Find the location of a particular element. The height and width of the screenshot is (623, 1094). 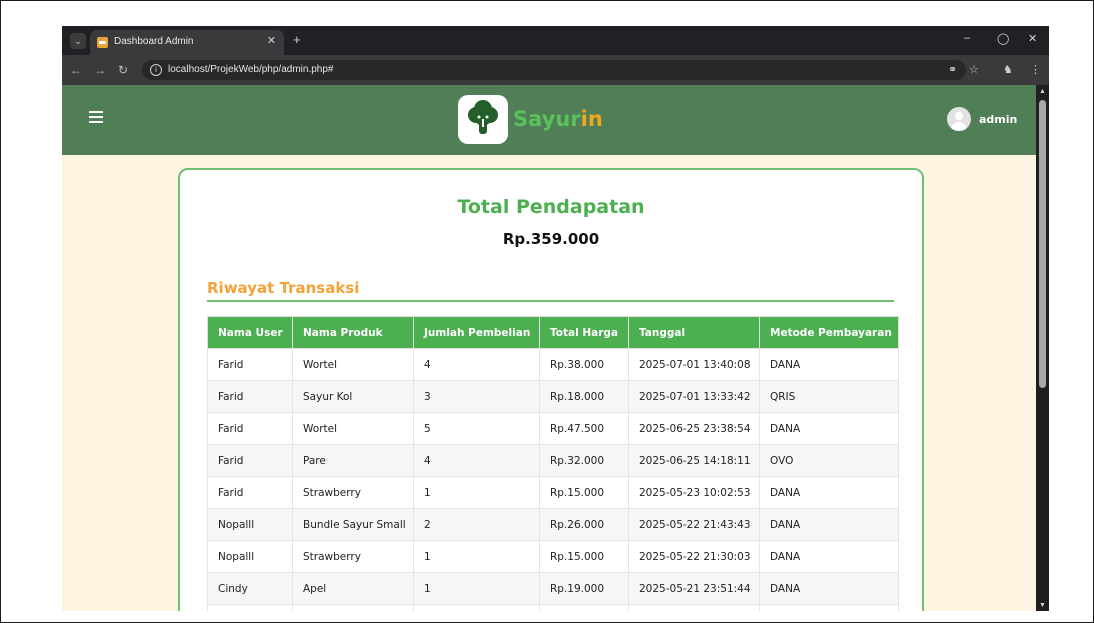

cell-quantity is located at coordinates (476, 607).